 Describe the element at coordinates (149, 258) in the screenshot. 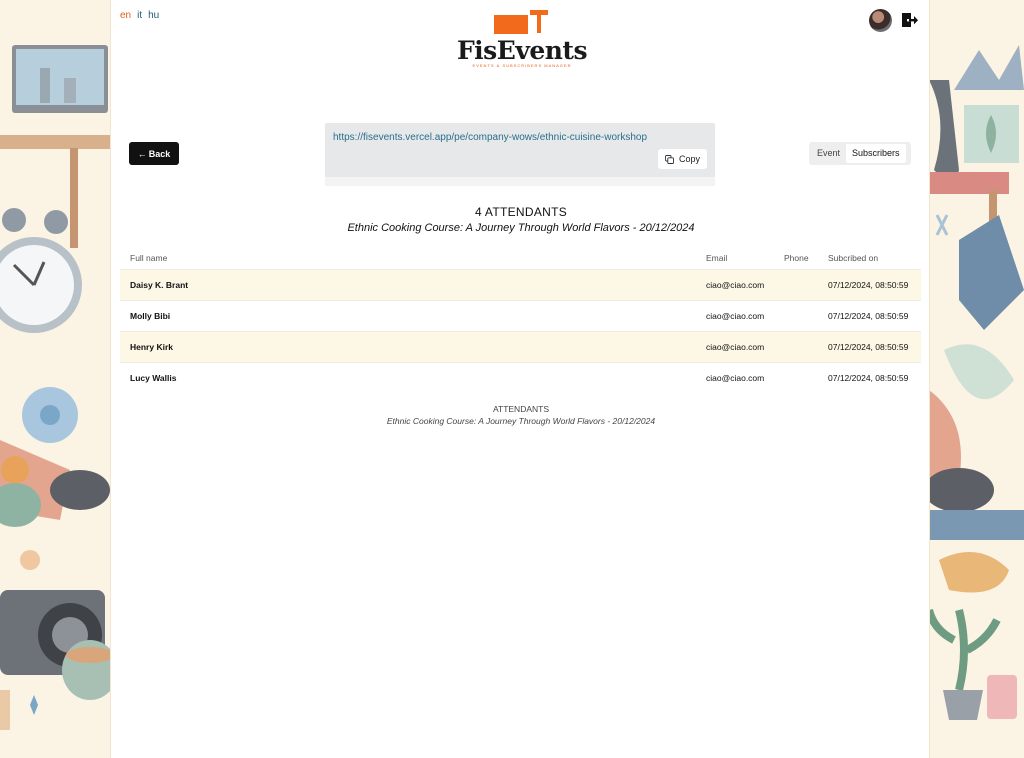

I see `column-header-name: Full name` at that location.